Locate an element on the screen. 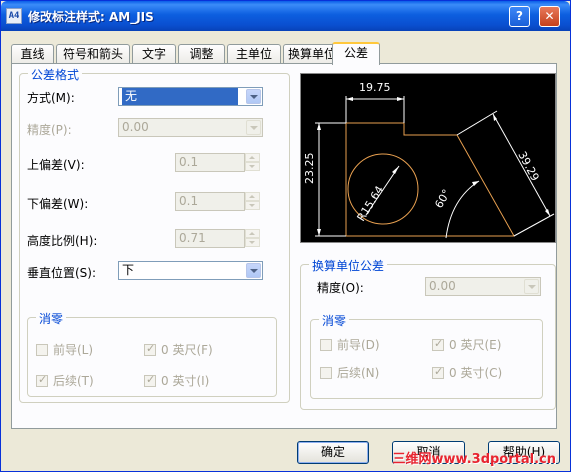  method-label: 方式(M): is located at coordinates (51, 98).